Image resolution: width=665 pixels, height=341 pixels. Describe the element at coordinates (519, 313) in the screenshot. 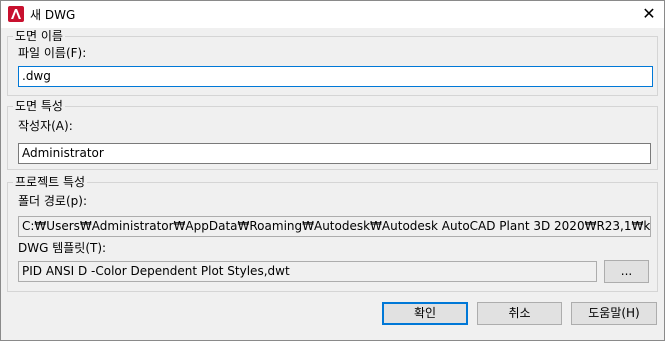

I see `cancel-button: 취소` at that location.